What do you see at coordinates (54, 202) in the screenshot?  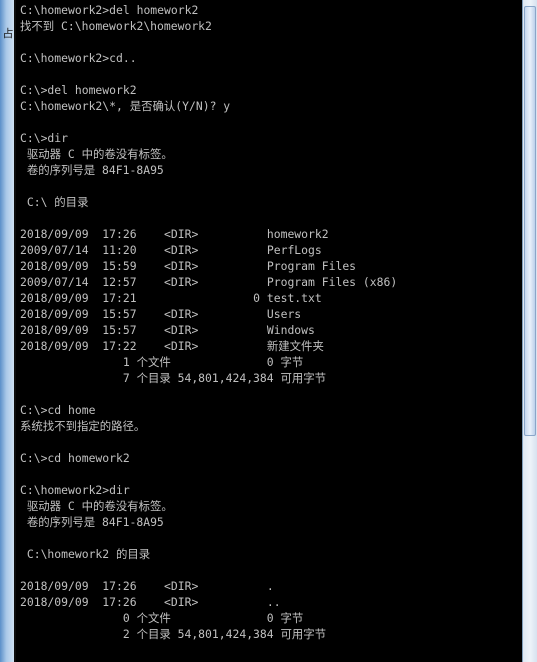 I see `console-line: C:\ 的目录` at bounding box center [54, 202].